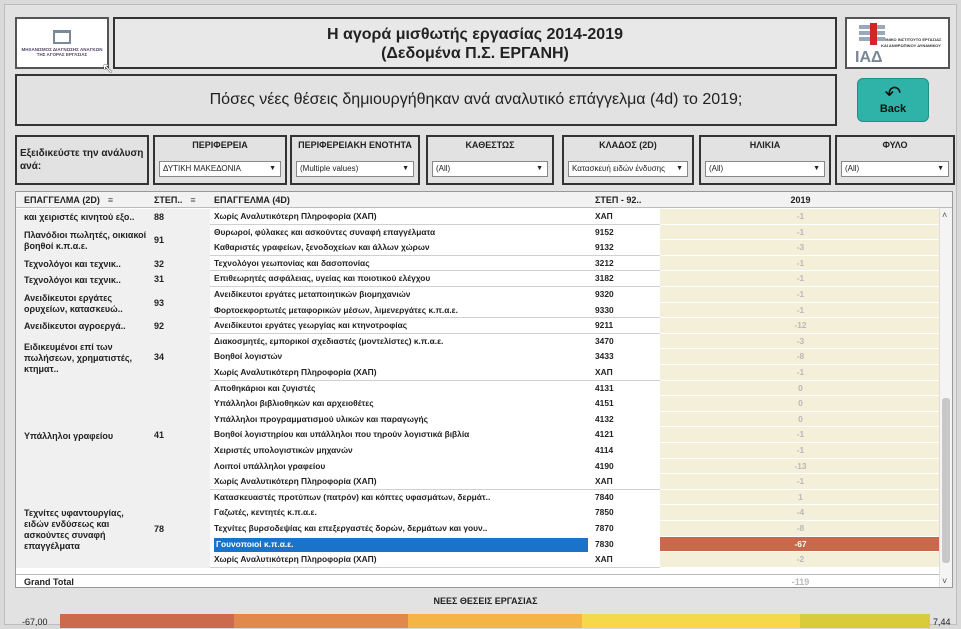 This screenshot has height=629, width=961. What do you see at coordinates (220, 169) in the screenshot?
I see `filter-region-select: ΔΥΤΙΚΗ ΜΑΚΕΔΟΝΙΑ ▼` at bounding box center [220, 169].